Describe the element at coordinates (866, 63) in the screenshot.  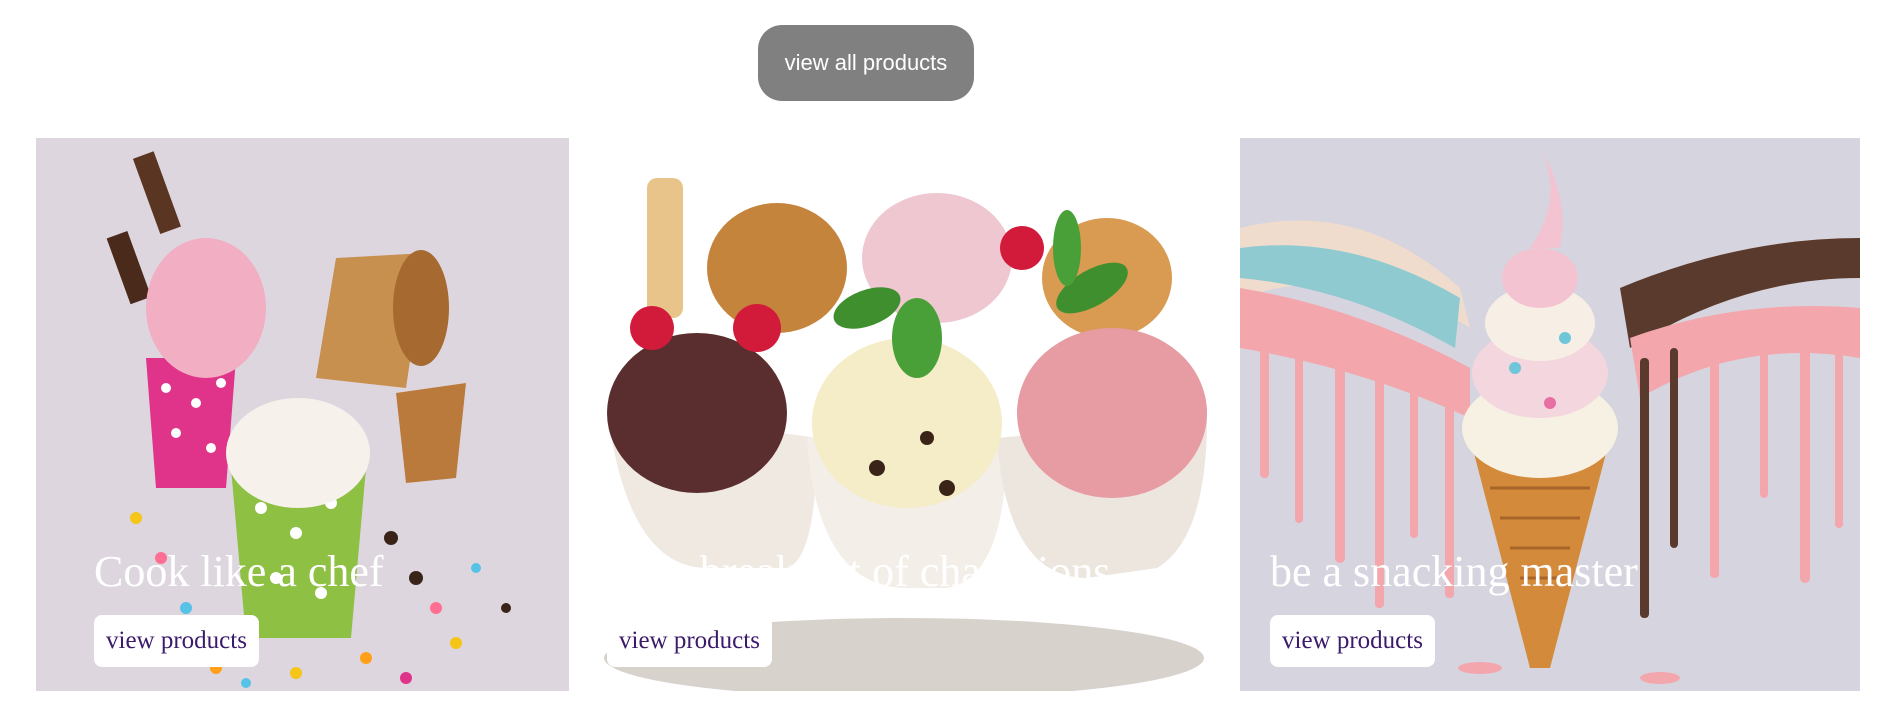
I see `view-all-products-button: view all products` at that location.